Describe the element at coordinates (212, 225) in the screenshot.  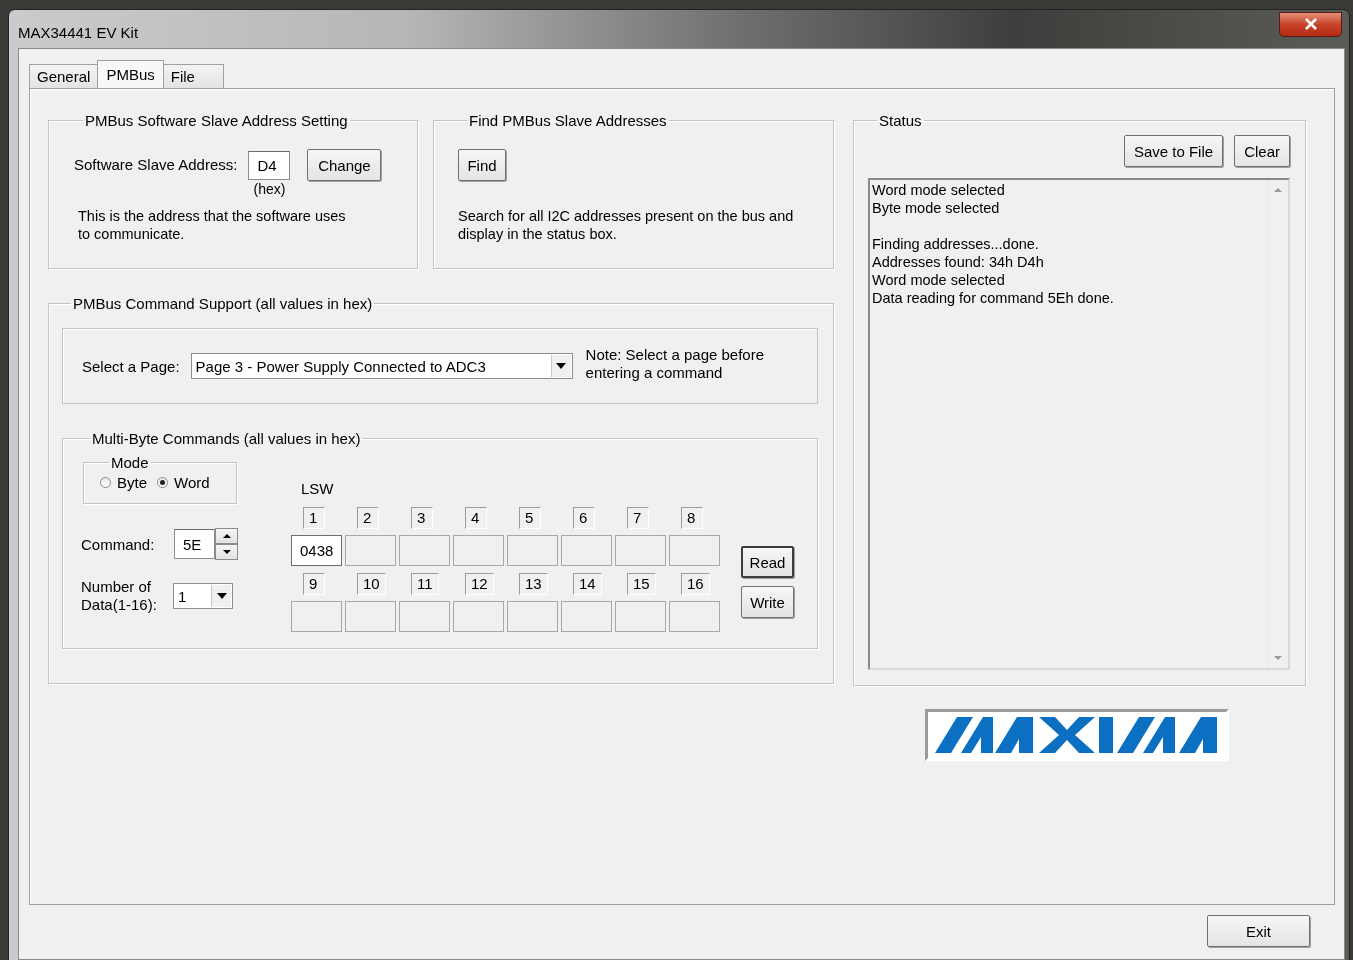
I see `description-text: This is the address that the software uses to communicate.` at that location.